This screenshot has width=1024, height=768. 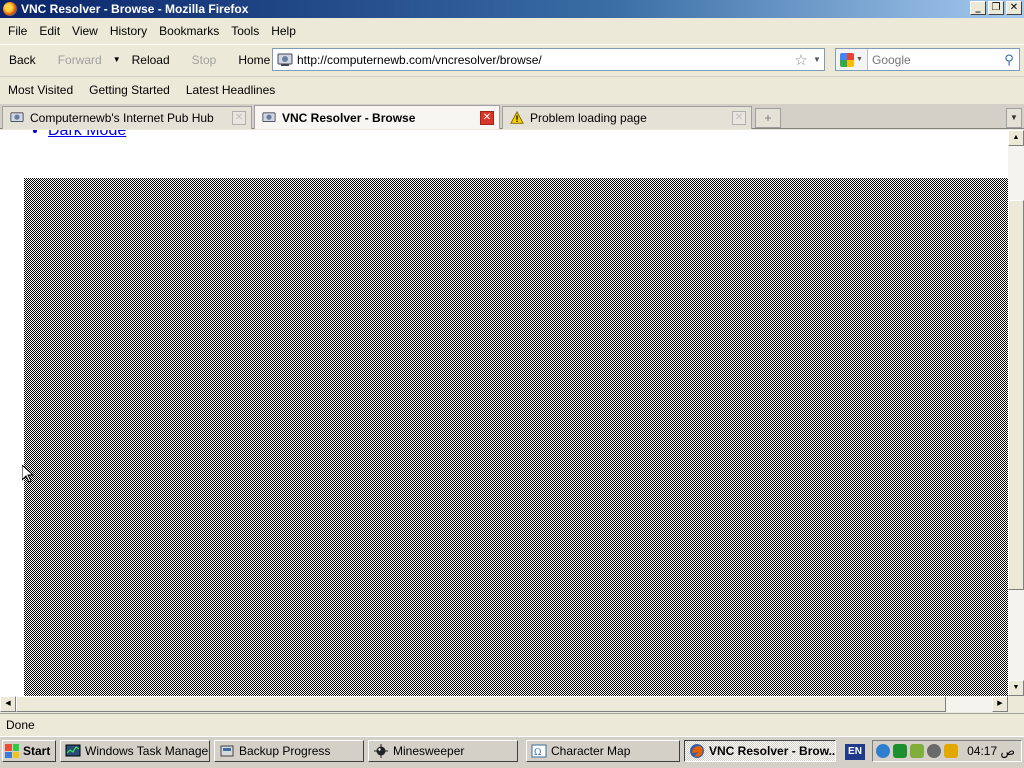 I want to click on scroll-right-arrow: ▶, so click(x=1000, y=704).